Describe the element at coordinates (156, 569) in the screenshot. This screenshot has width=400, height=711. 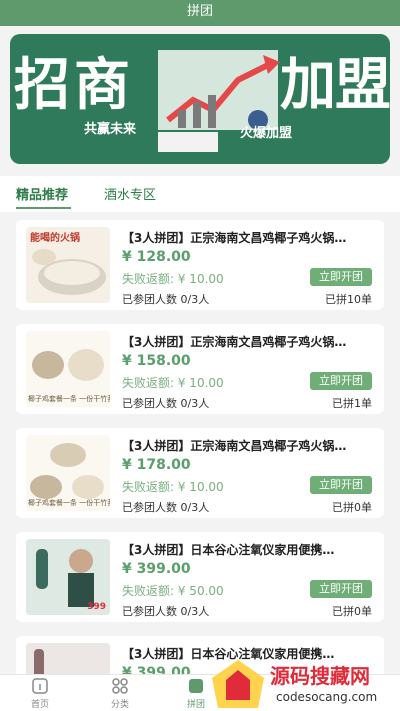
I see `product-price: ¥ 399.00` at that location.